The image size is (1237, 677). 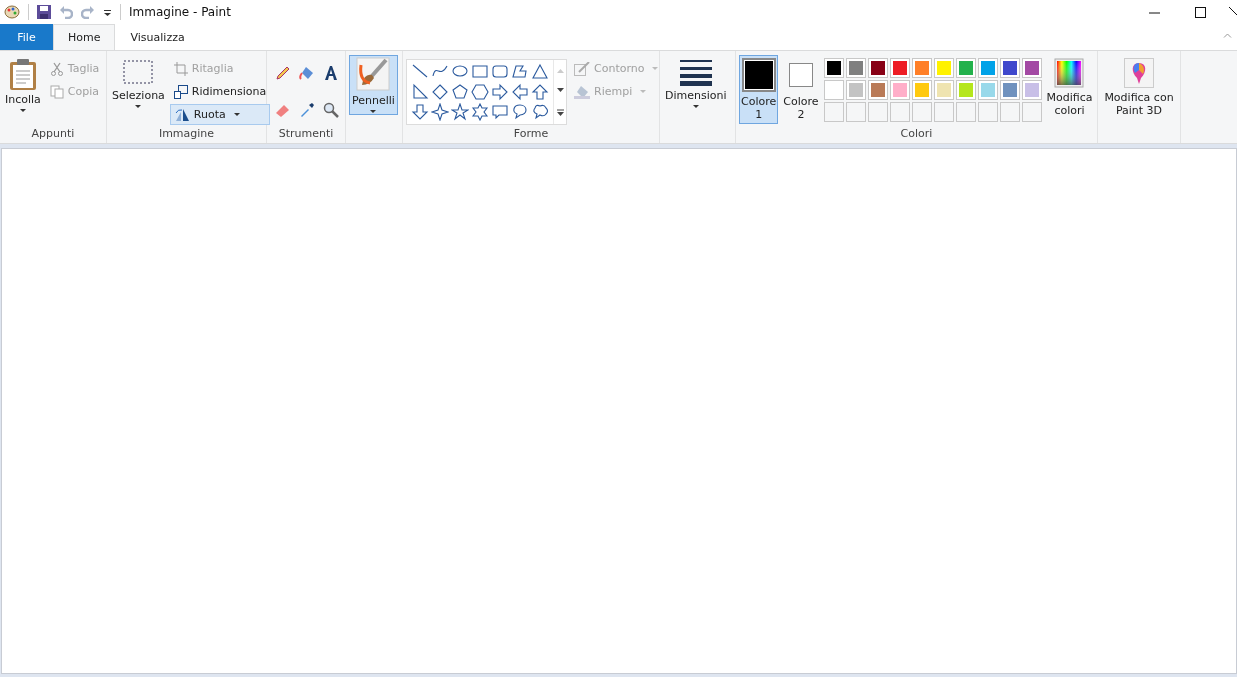 What do you see at coordinates (12, 12) in the screenshot?
I see `paint-palette-icon` at bounding box center [12, 12].